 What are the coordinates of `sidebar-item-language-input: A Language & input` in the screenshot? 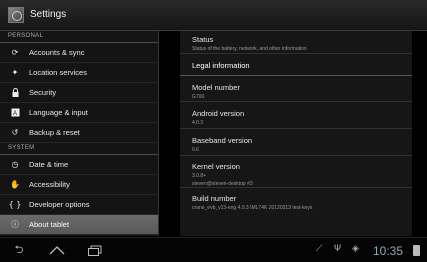 It's located at (79, 113).